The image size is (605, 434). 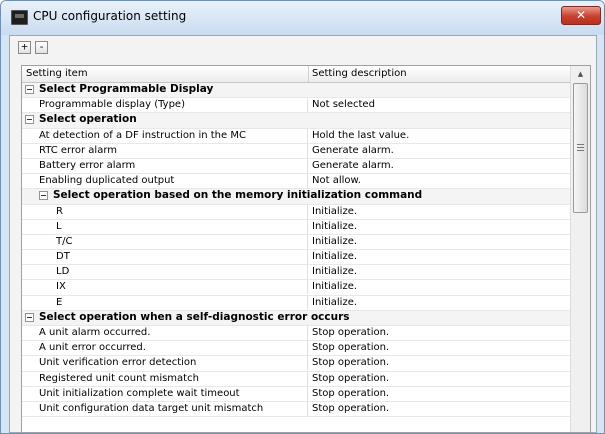 I want to click on setting-row: R Initialize., so click(x=296, y=212).